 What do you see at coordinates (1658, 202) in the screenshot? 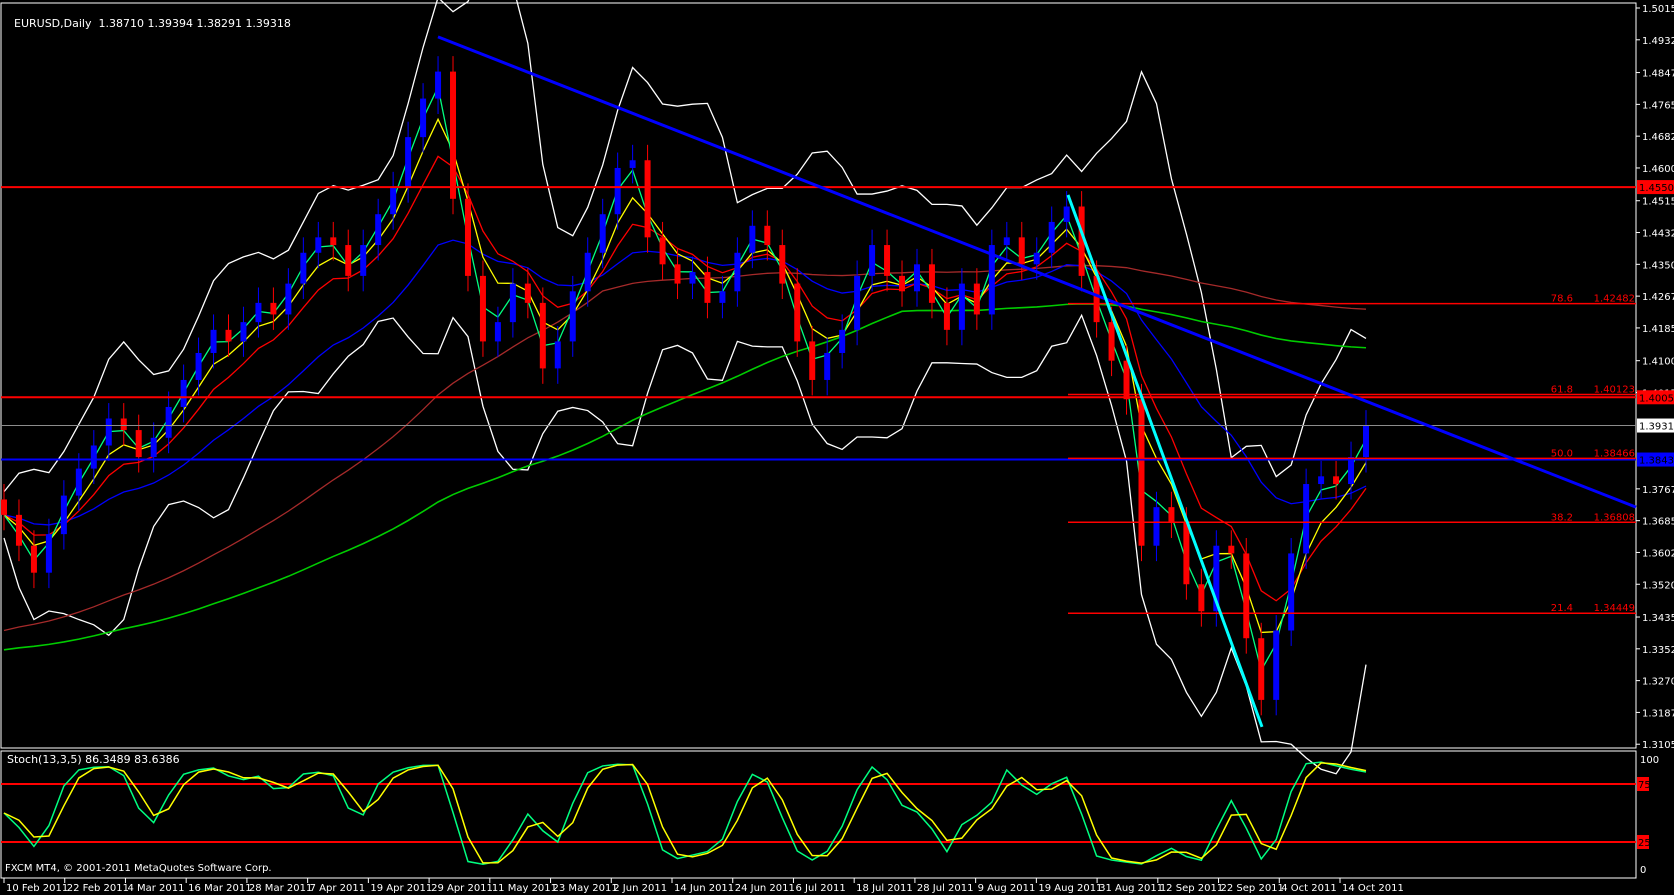
I see `price-tick-label: 1.45150` at bounding box center [1658, 202].